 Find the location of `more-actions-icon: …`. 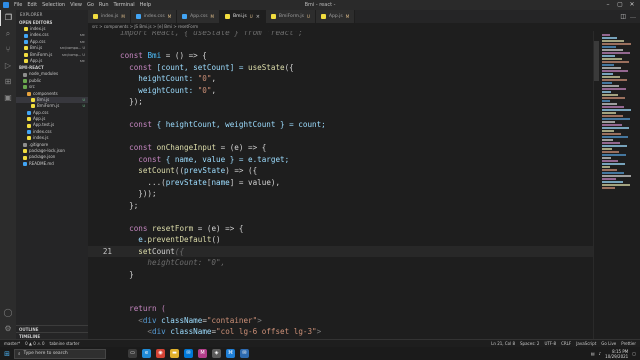

more-actions-icon: … is located at coordinates (633, 16).